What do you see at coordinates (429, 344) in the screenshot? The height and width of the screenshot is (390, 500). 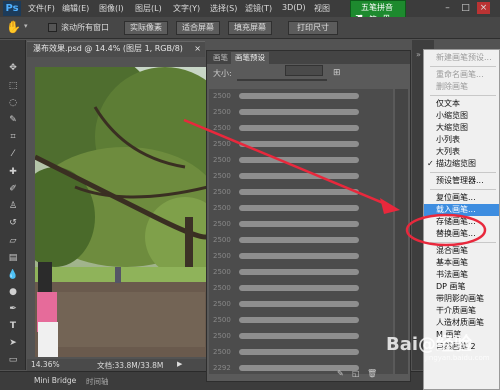 I see `baidu-watermark: Bai@经验` at bounding box center [429, 344].